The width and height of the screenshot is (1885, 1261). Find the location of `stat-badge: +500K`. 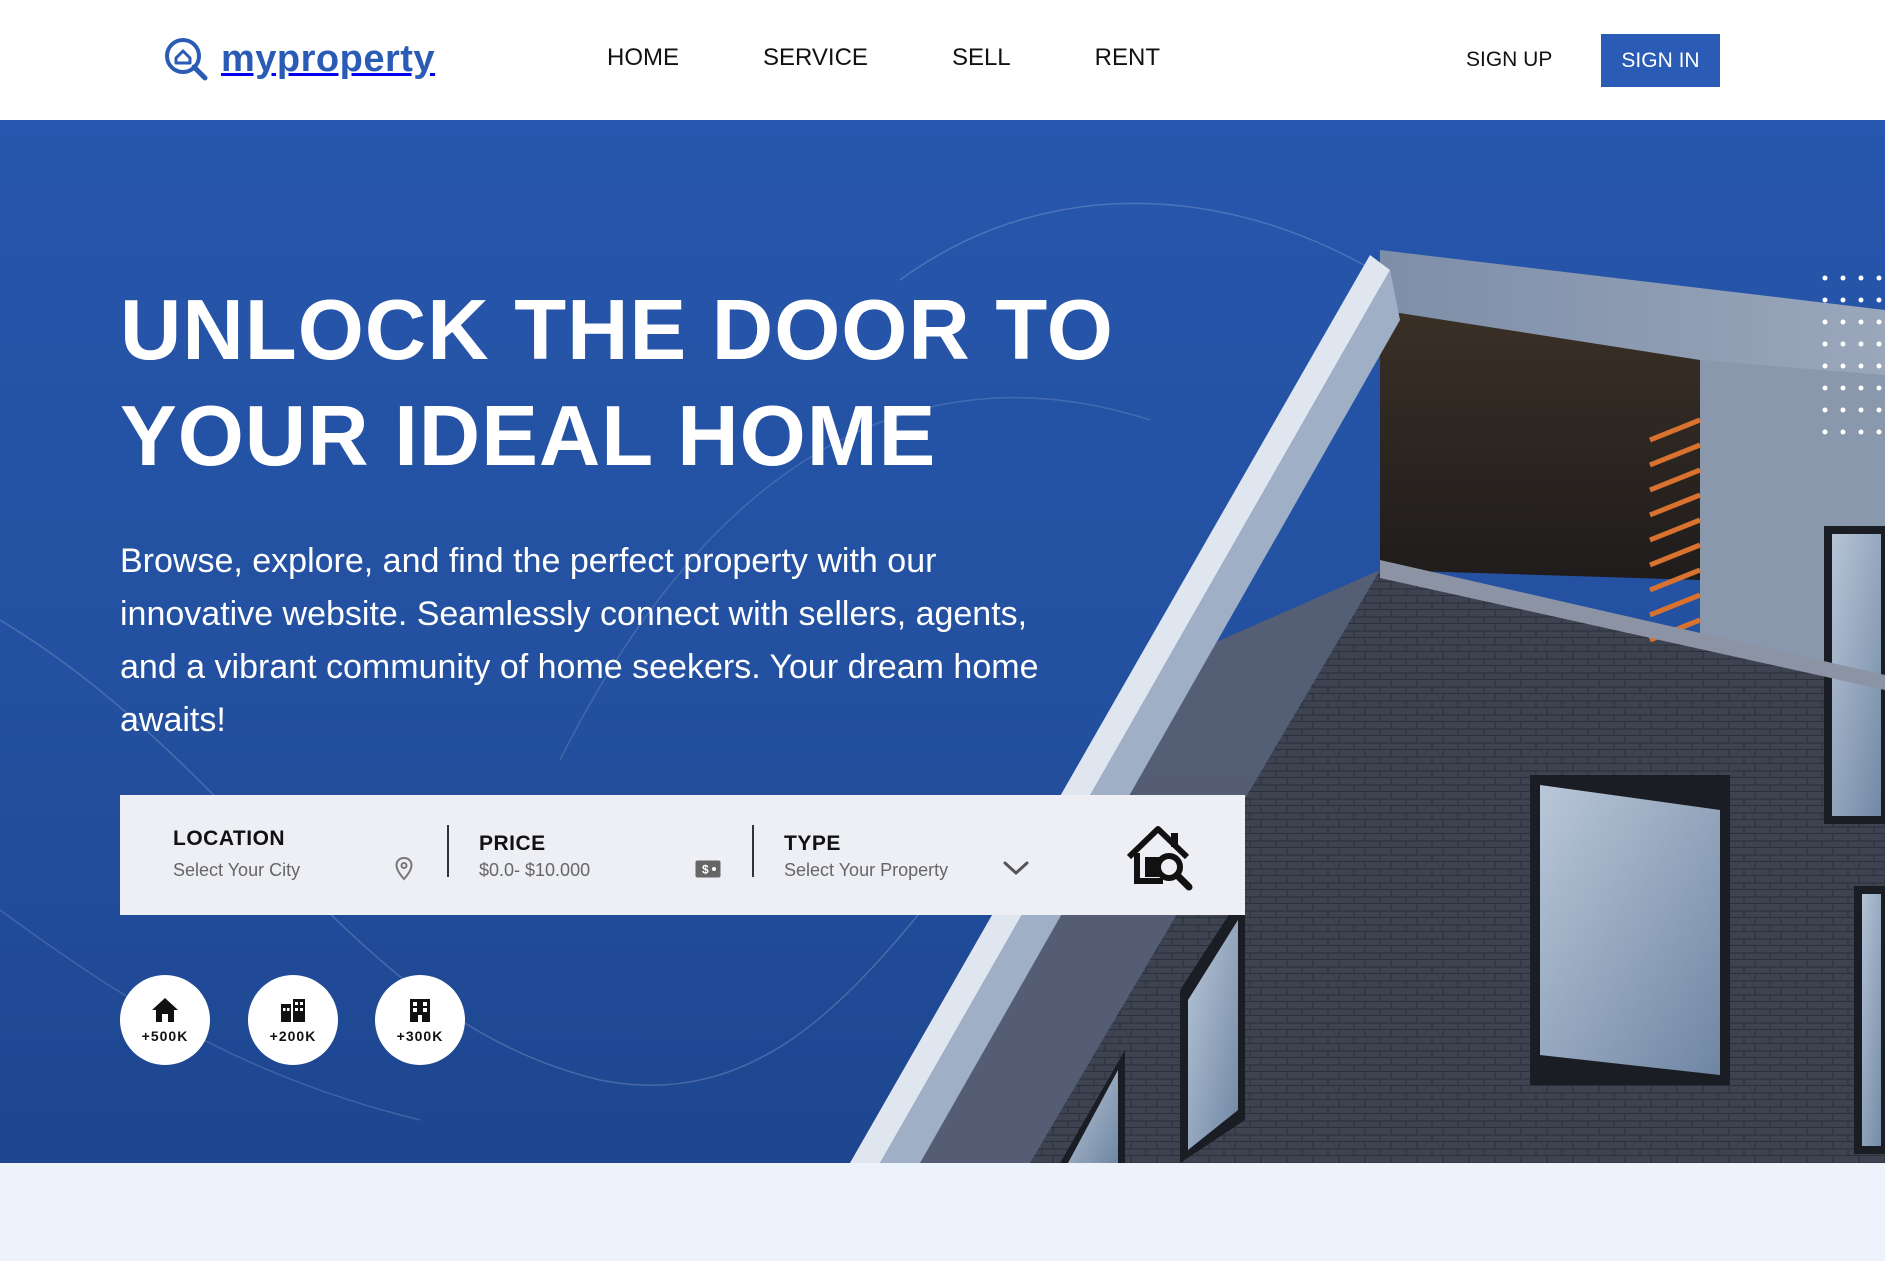

stat-badge: +500K is located at coordinates (165, 1020).